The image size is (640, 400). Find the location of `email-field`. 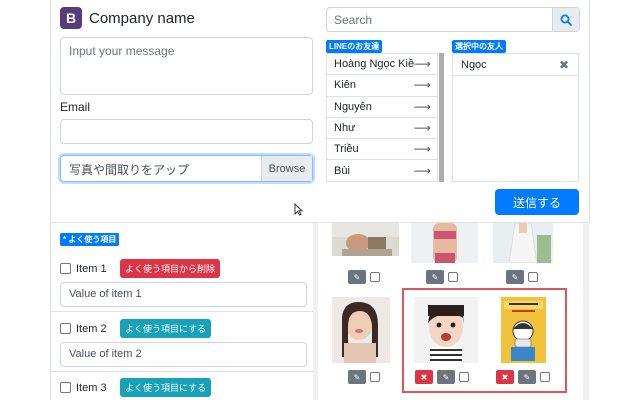

email-field is located at coordinates (186, 131).